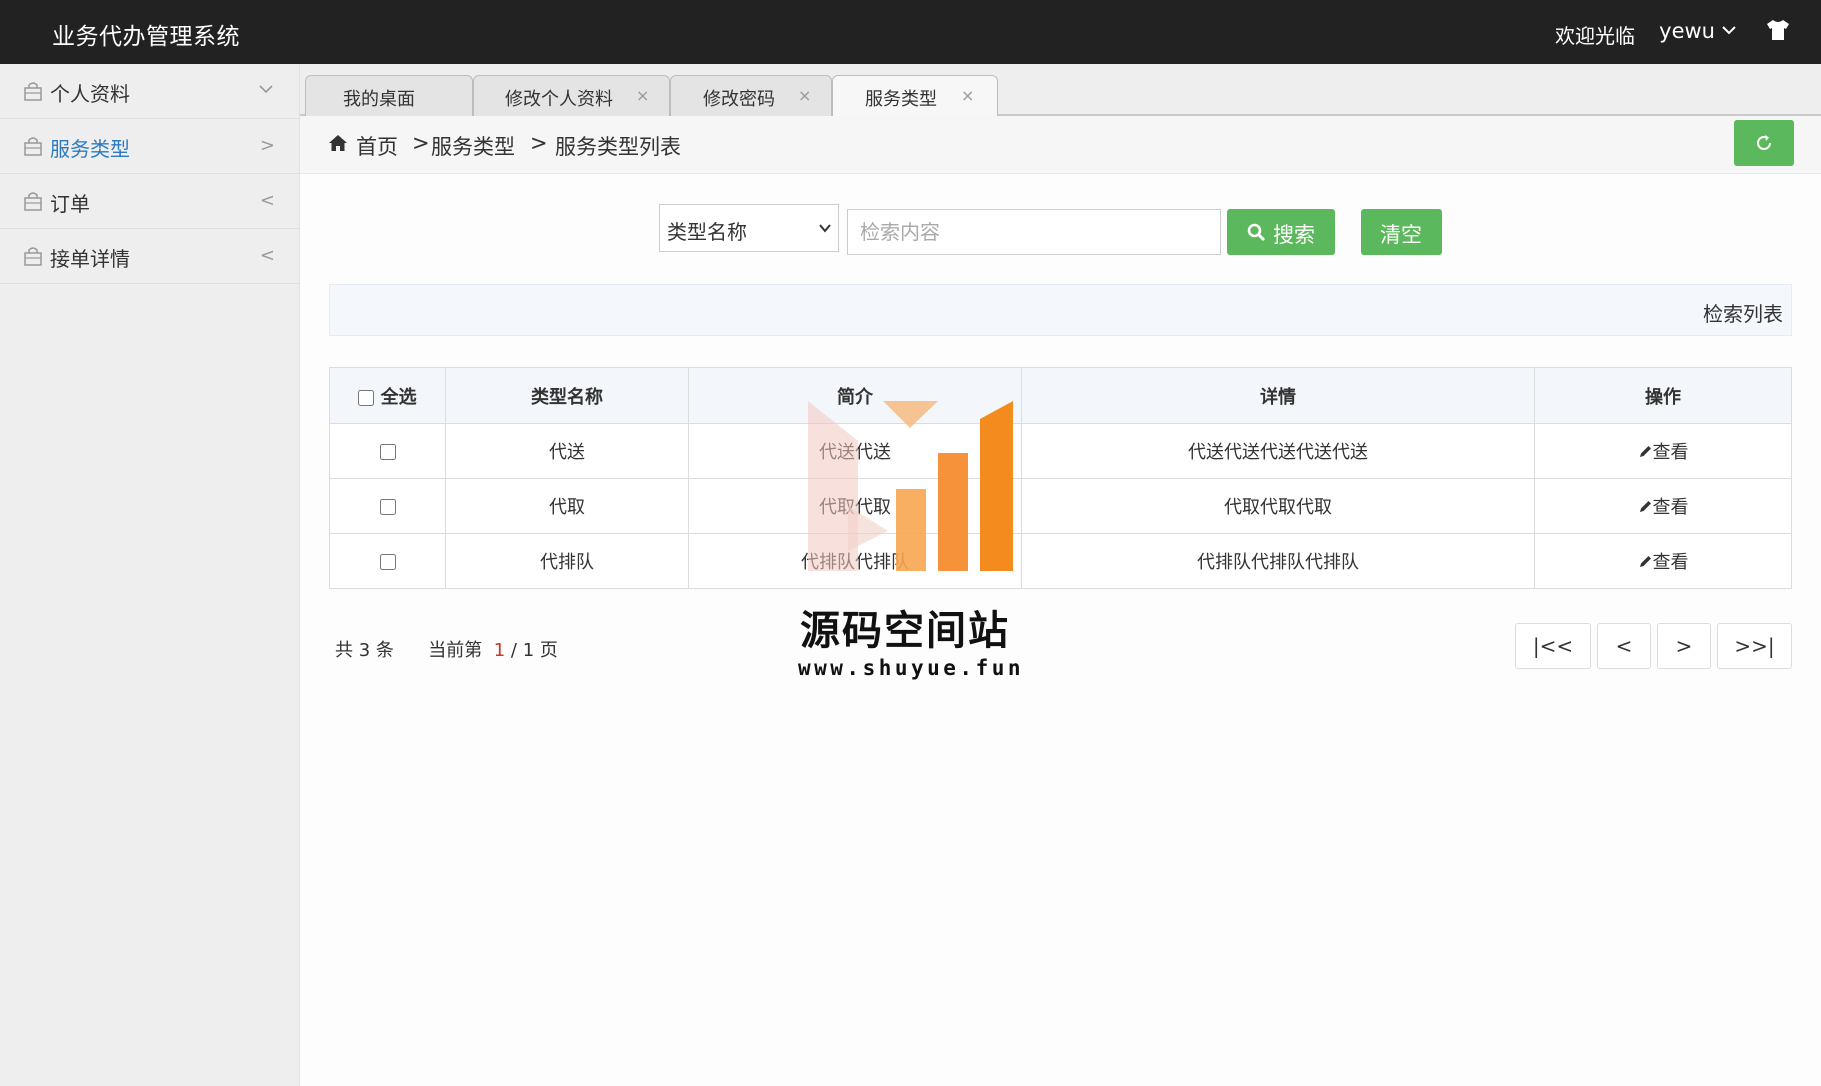  I want to click on user-menu: yewu, so click(1687, 31).